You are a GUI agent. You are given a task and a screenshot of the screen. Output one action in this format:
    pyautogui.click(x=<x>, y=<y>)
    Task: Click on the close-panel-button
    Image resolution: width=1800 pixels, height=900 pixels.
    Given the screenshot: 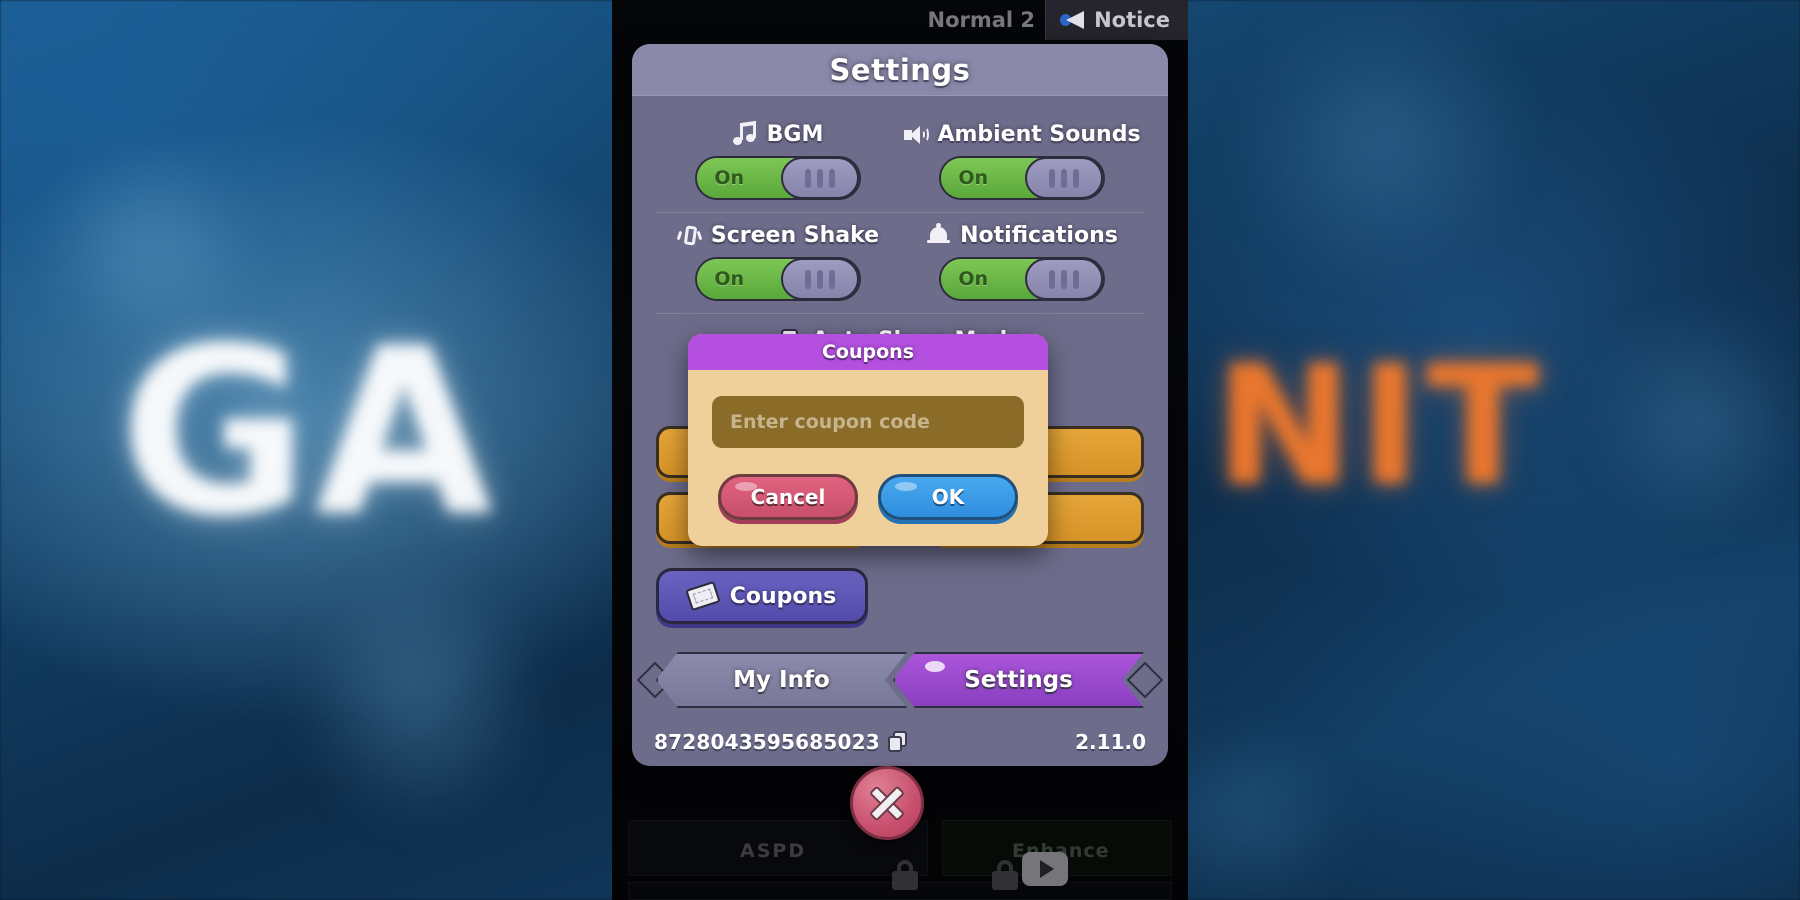 What is the action you would take?
    pyautogui.click(x=887, y=803)
    